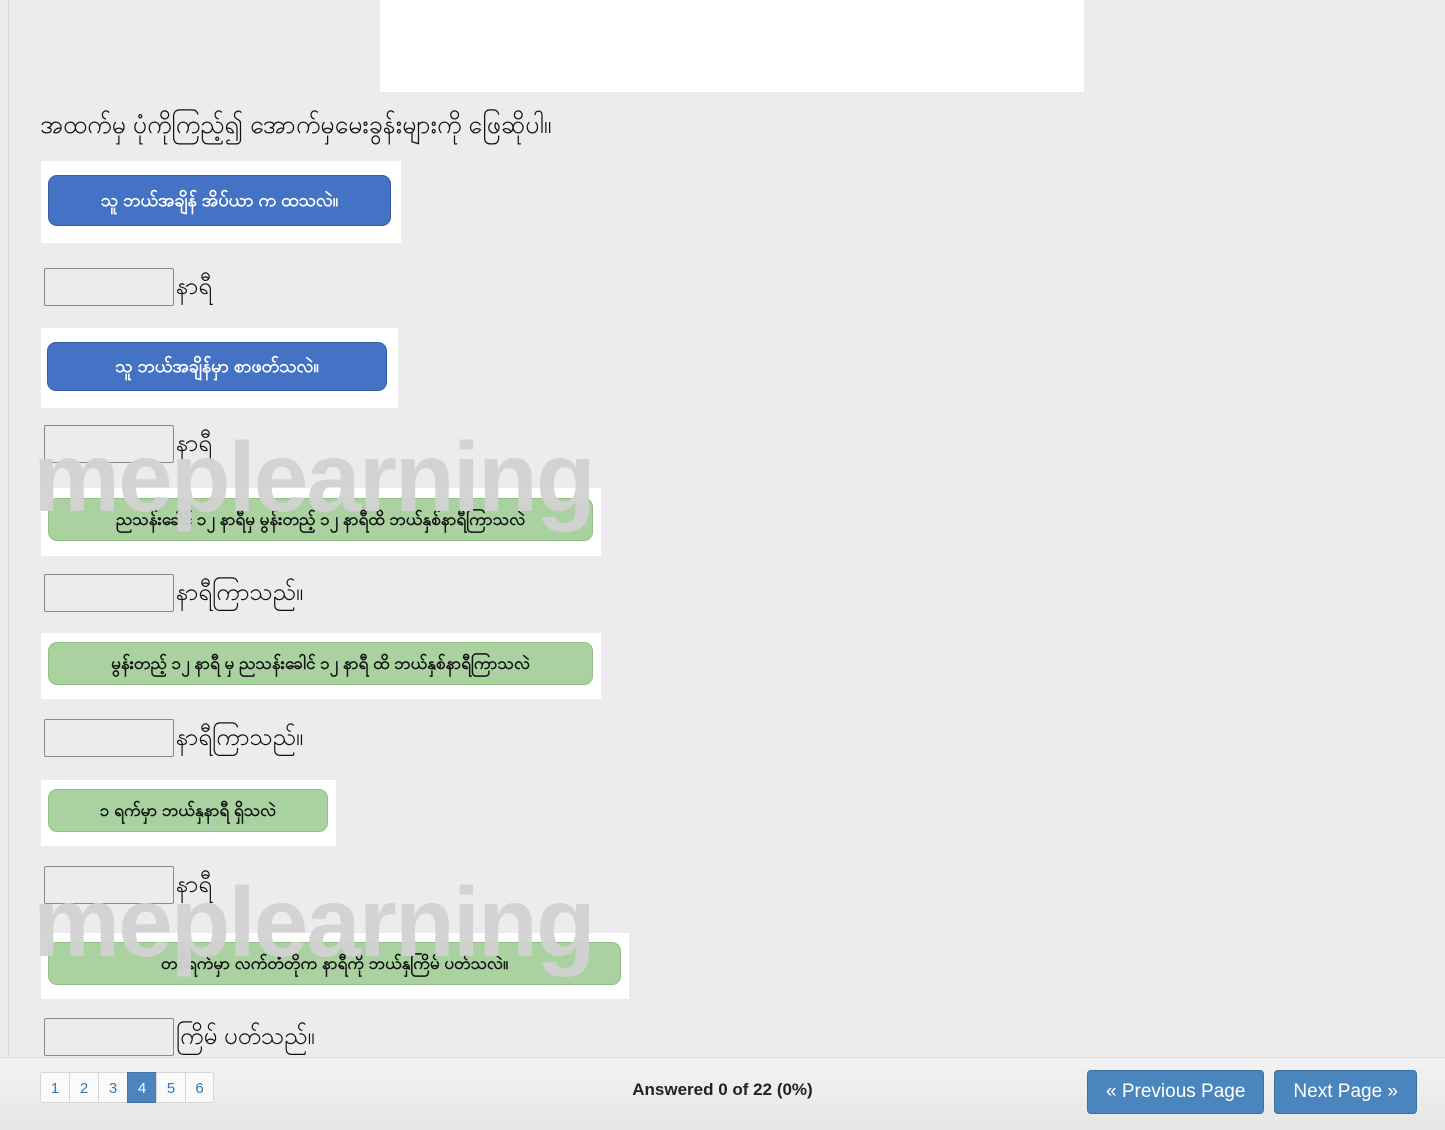 The width and height of the screenshot is (1445, 1130). What do you see at coordinates (217, 366) in the screenshot?
I see `question-prompt: သူ ဘယ်အချိန်မှာ စာဖတ်သလဲ။` at bounding box center [217, 366].